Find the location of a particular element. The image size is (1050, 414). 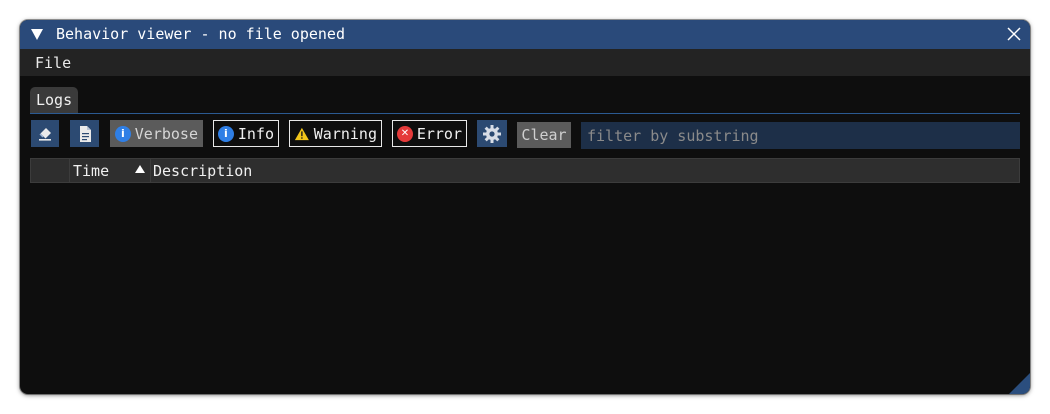

verbose-label: Verbose is located at coordinates (166, 133).